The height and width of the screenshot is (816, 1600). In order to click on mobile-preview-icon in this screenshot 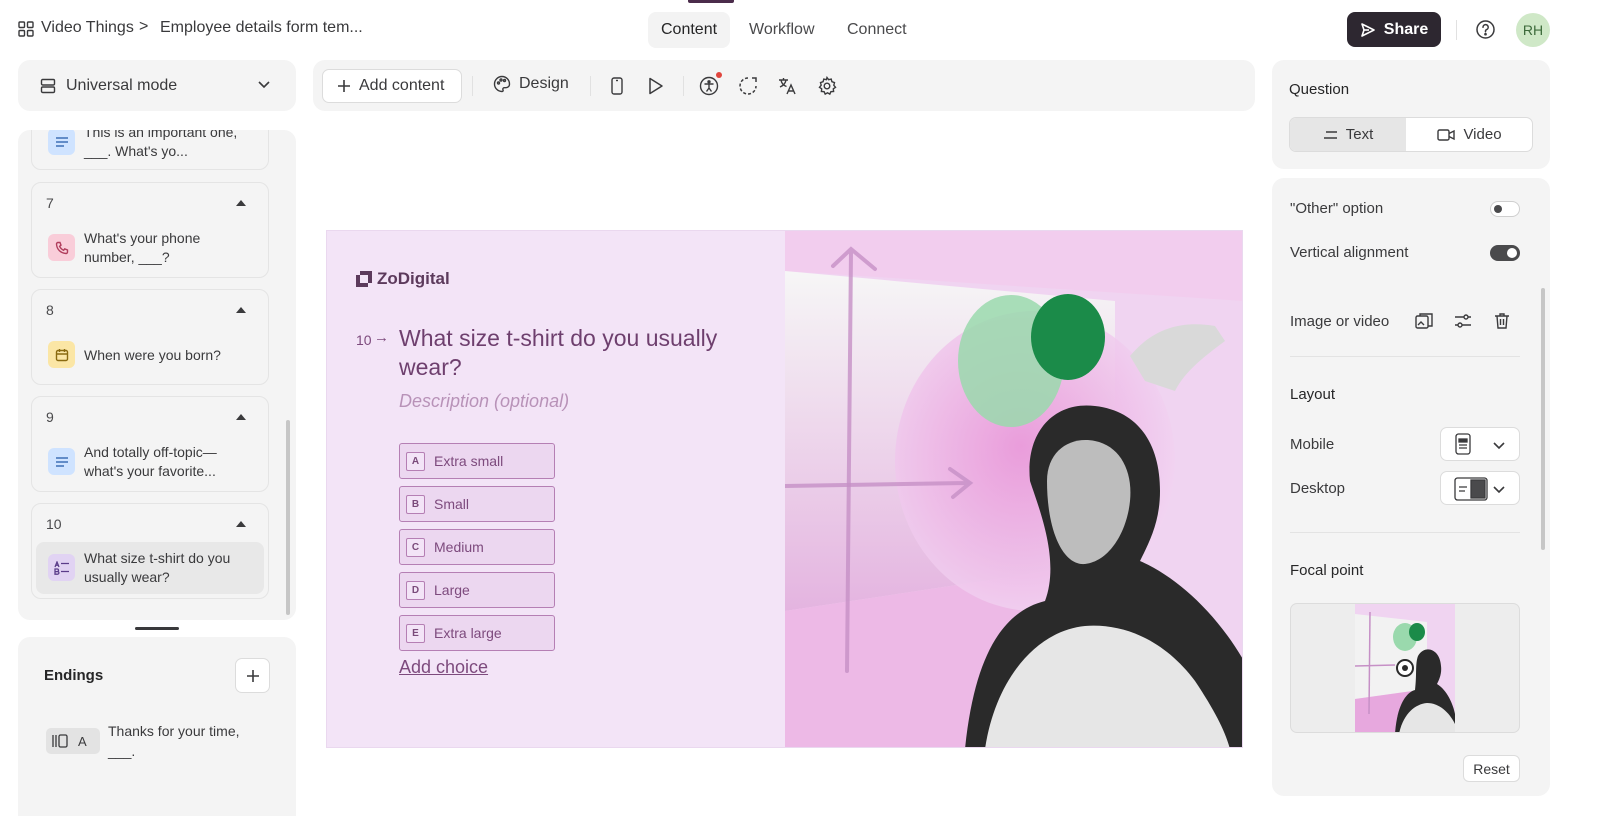, I will do `click(617, 86)`.